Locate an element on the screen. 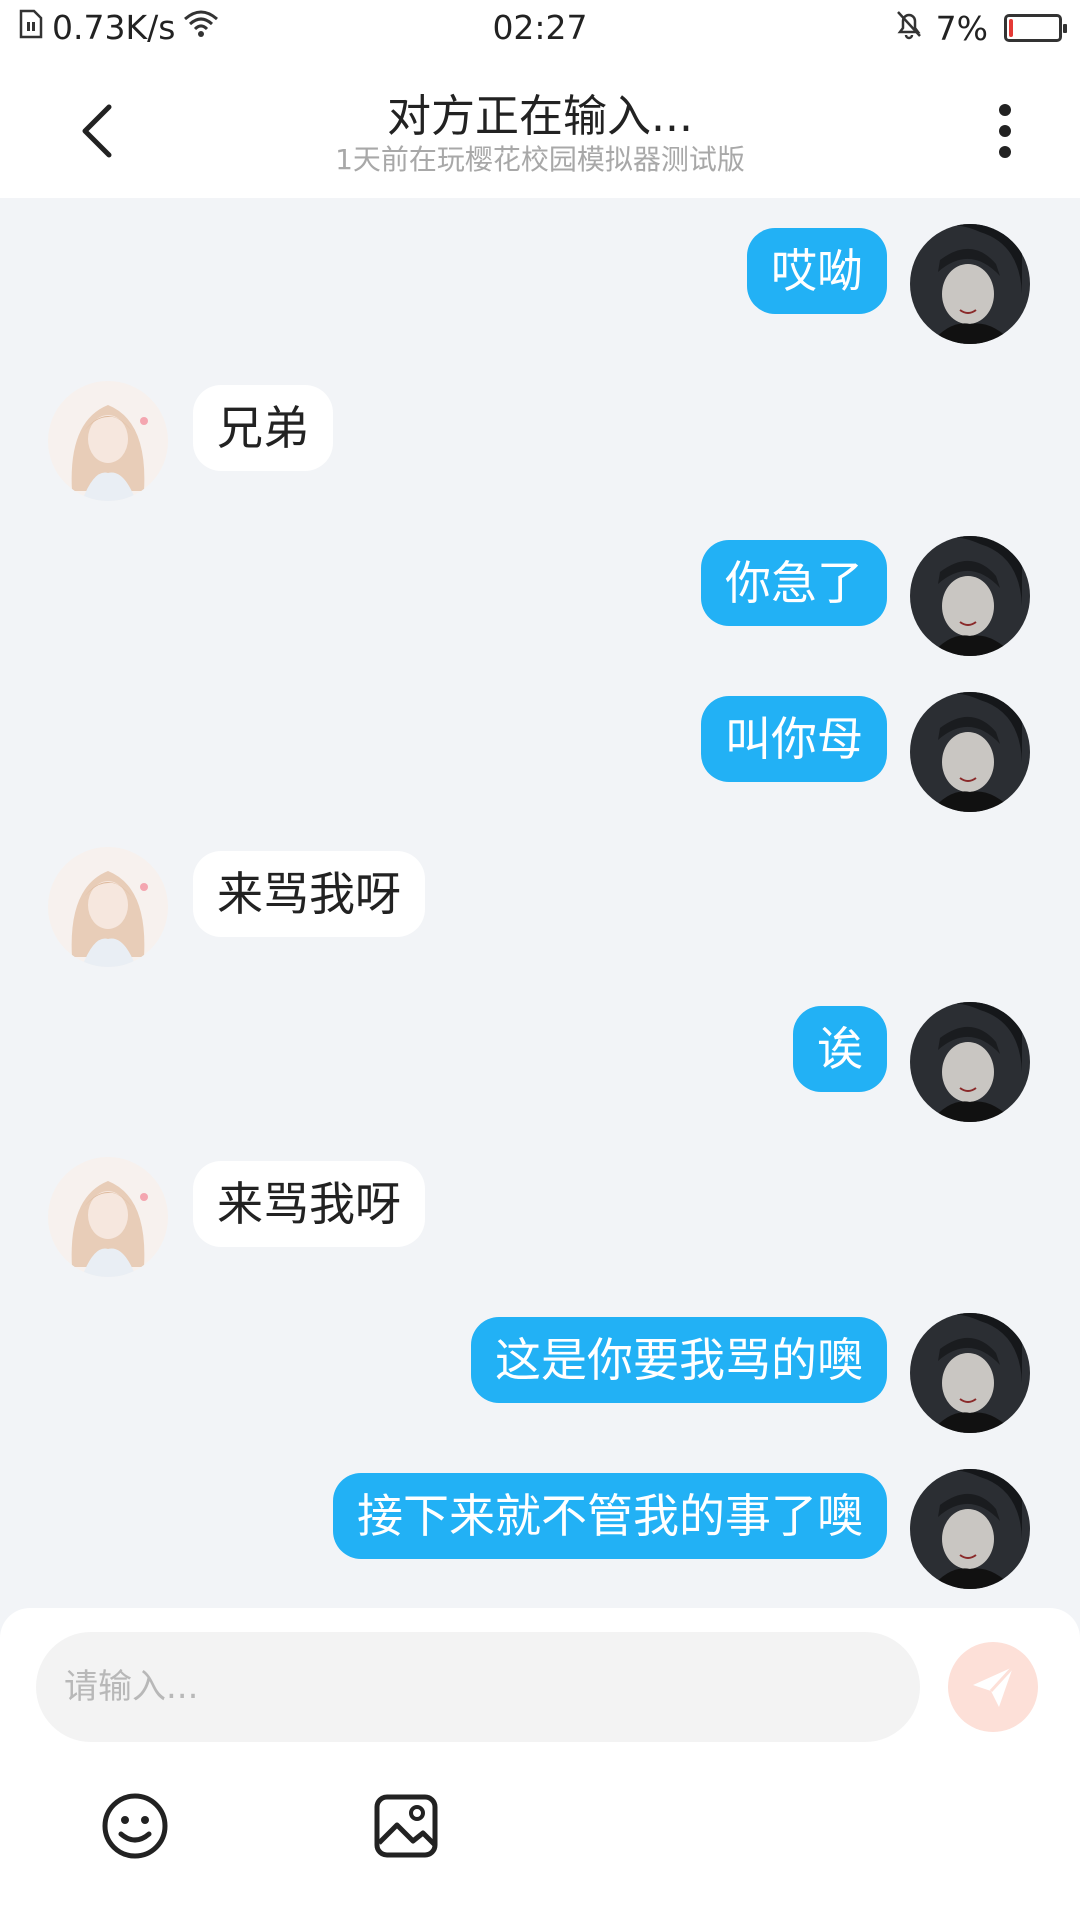 This screenshot has height=1920, width=1080. emoji-button is located at coordinates (135, 1826).